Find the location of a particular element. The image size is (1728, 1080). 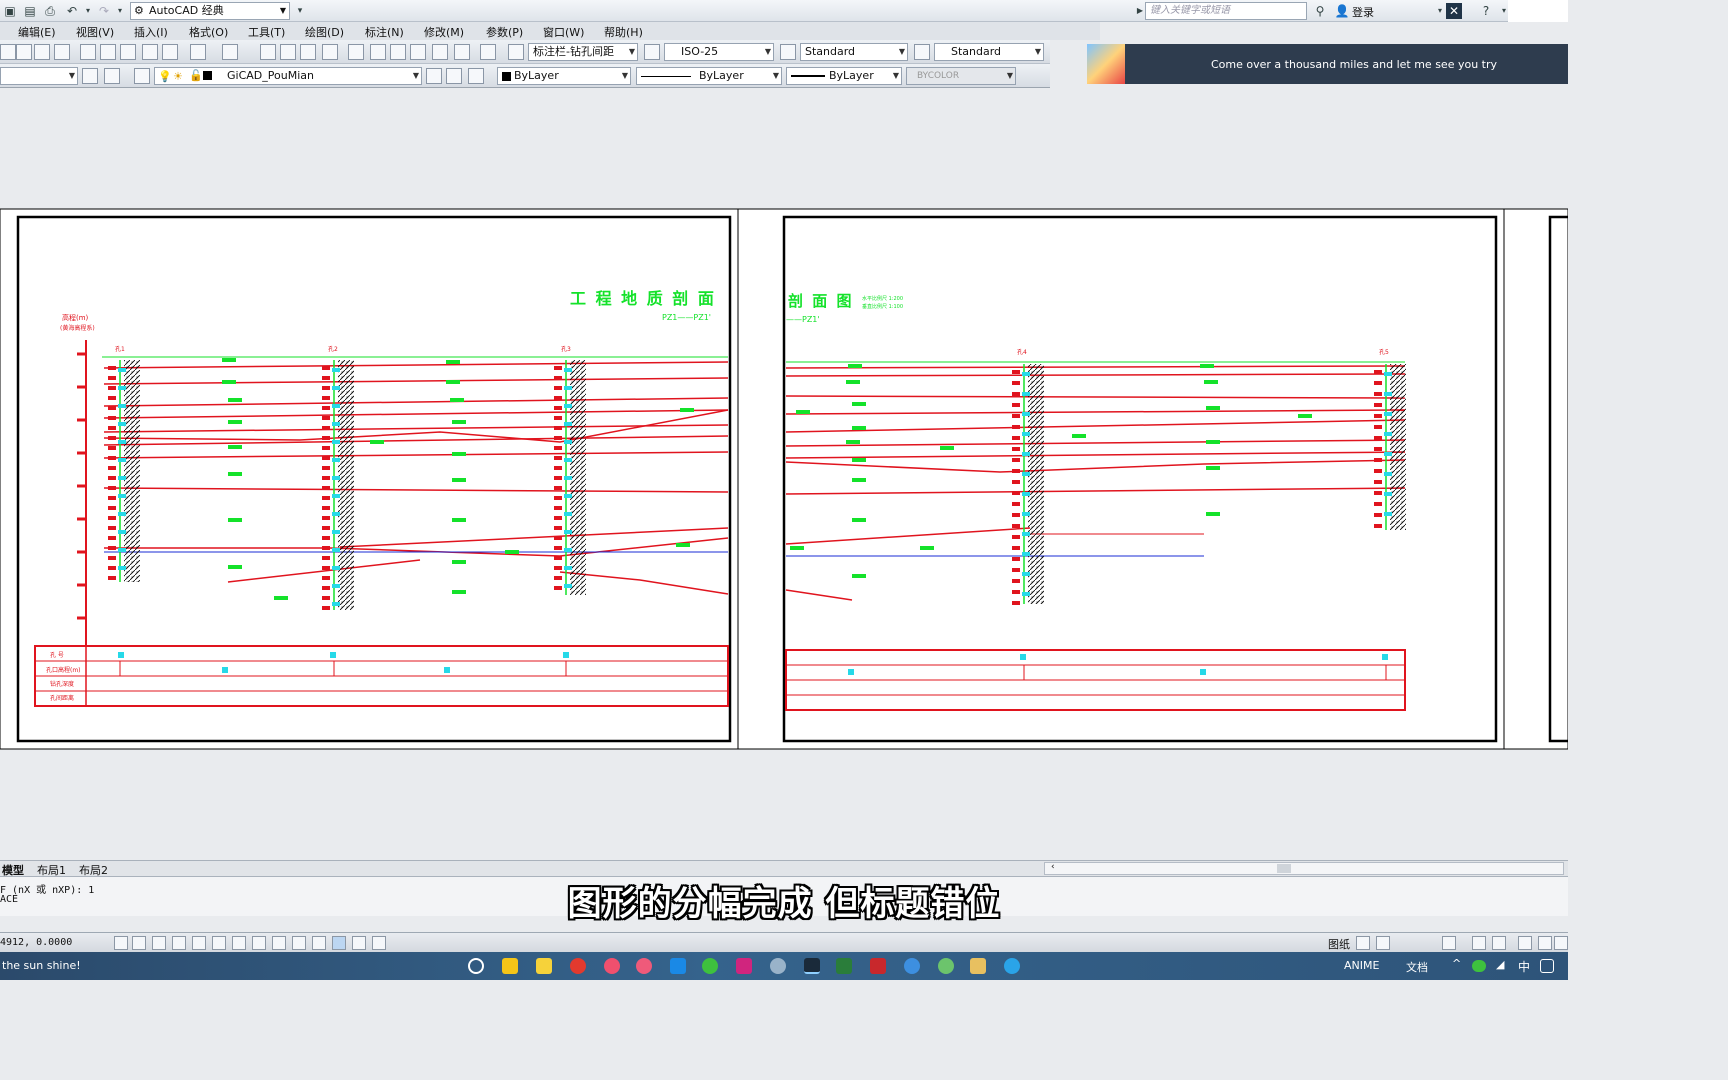

cad-app-icon is located at coordinates (812, 966).